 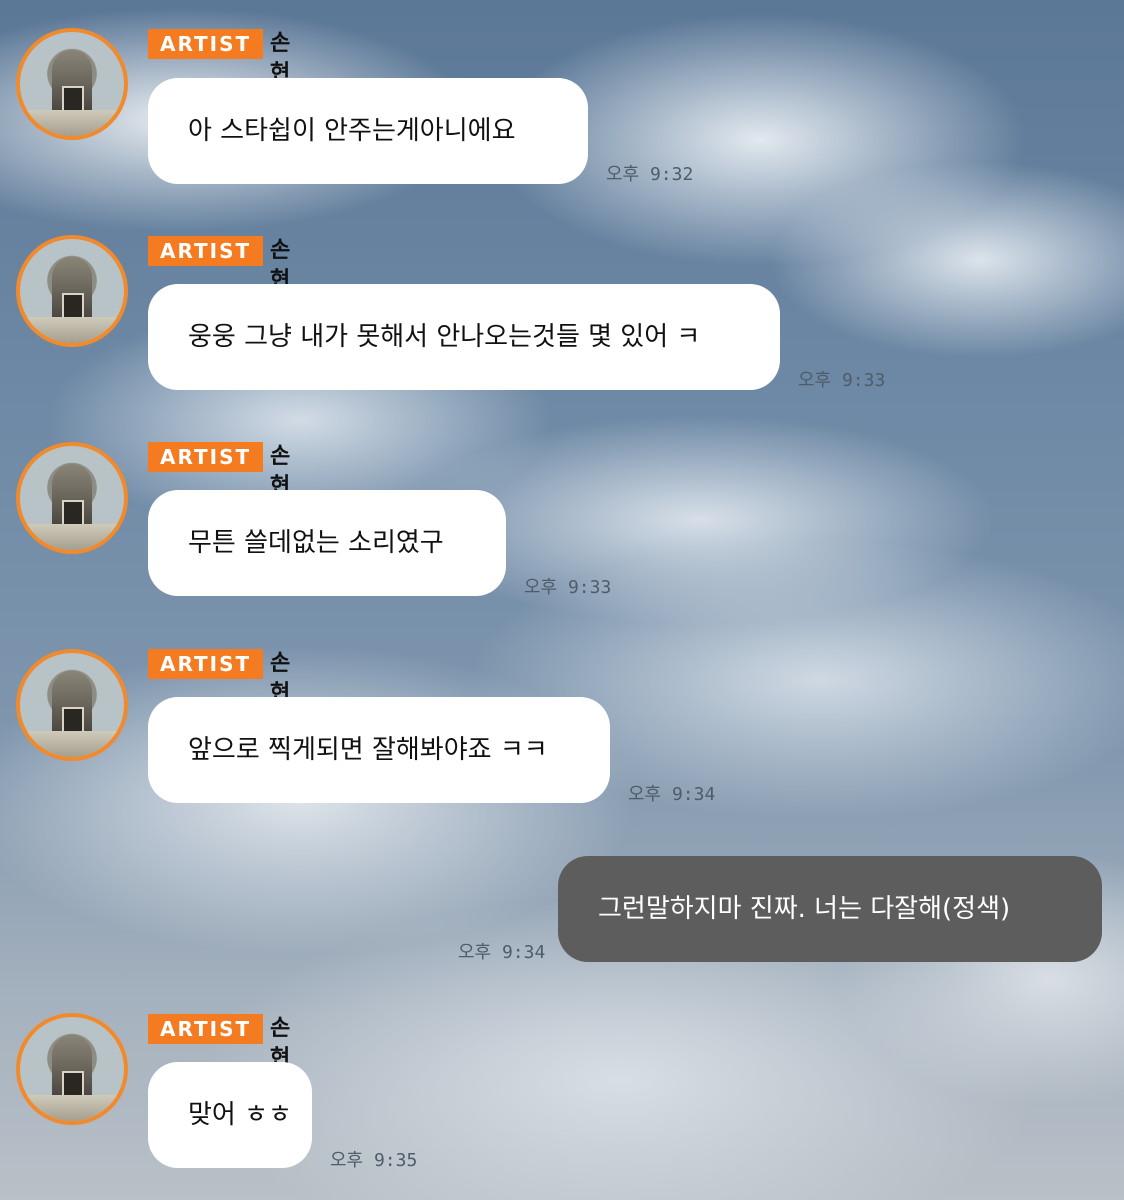 I want to click on message-bubble: 앞으로 찍게되면 잘해봐야죠 ㅋㅋ, so click(x=379, y=750).